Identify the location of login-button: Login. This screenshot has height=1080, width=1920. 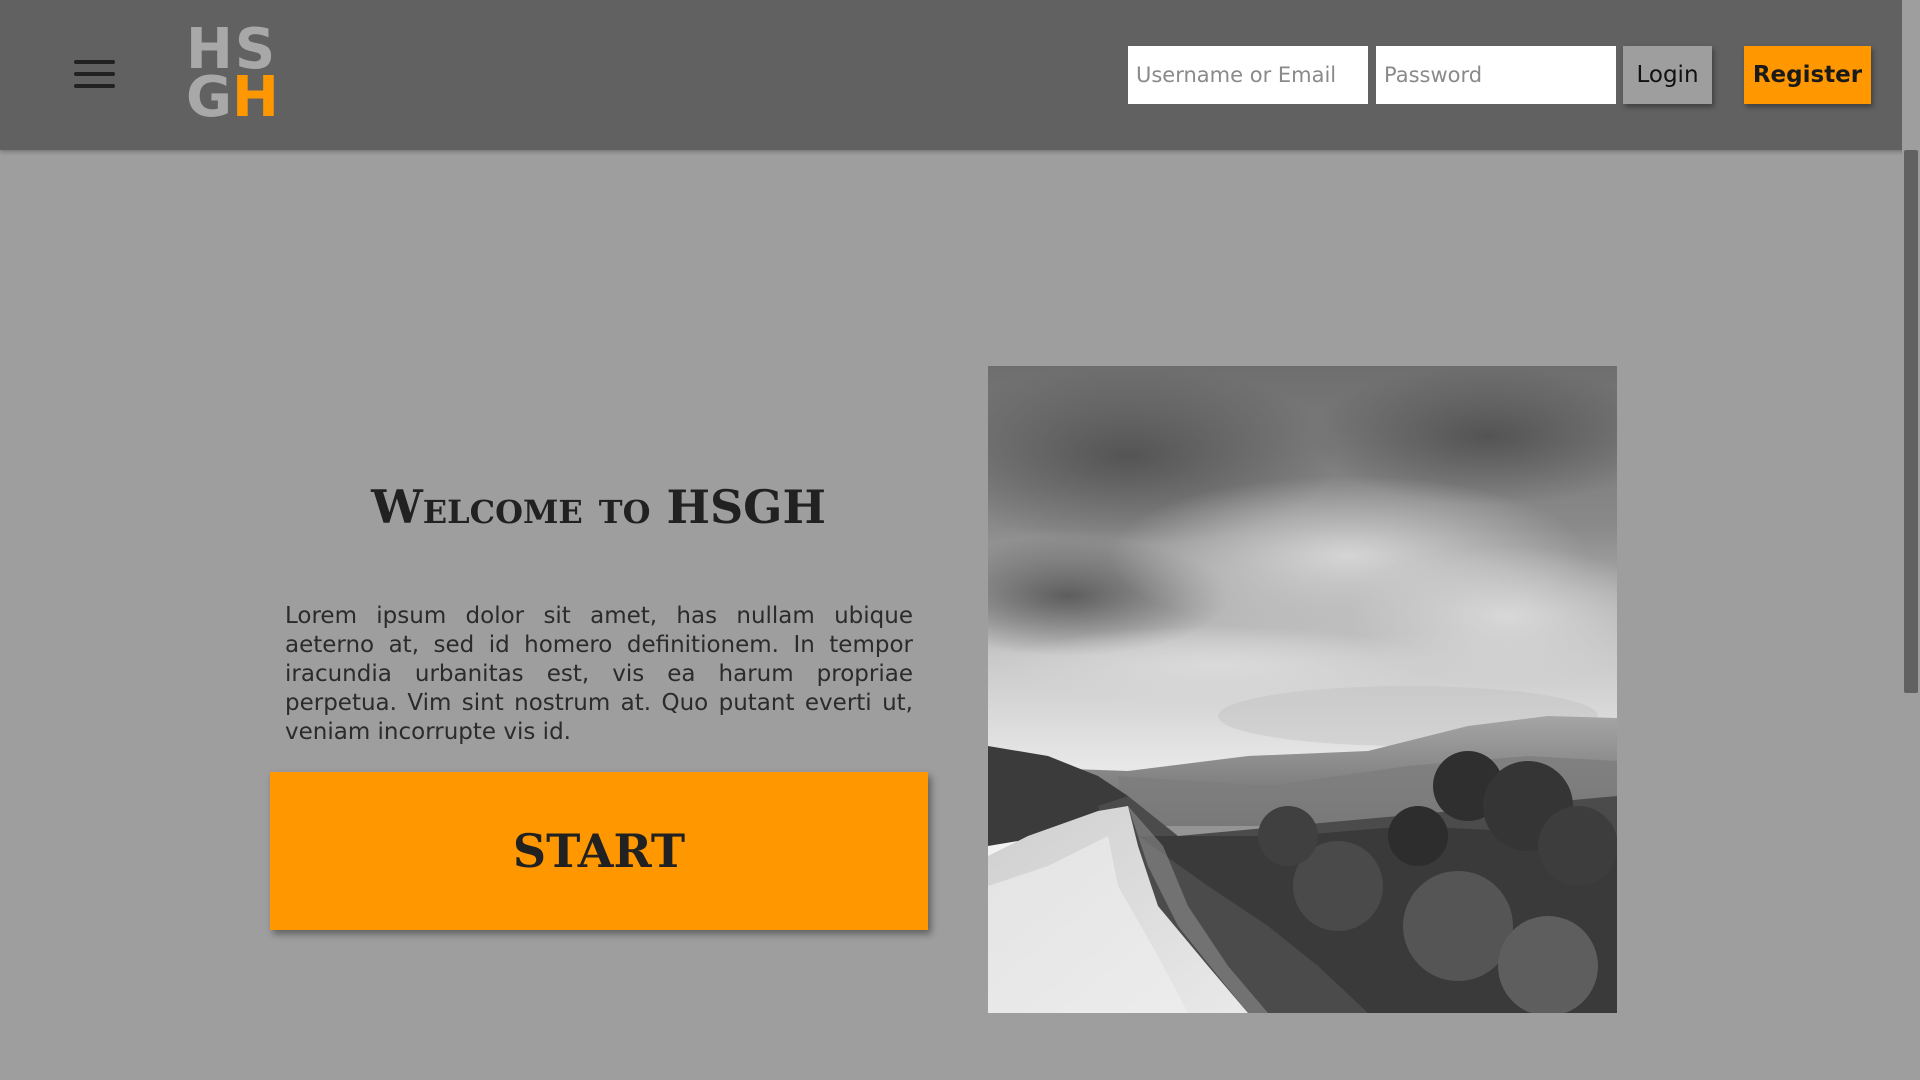
(1667, 75).